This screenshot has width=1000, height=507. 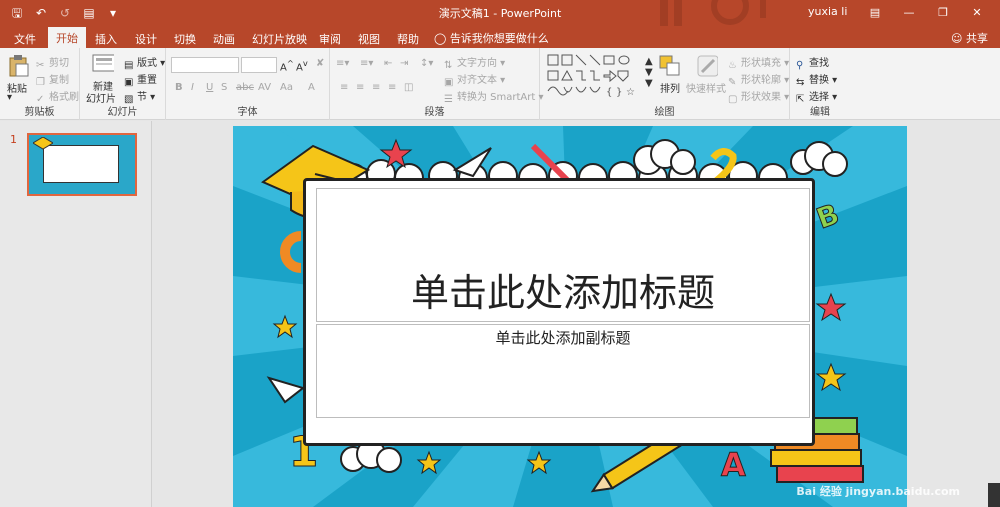 I want to click on font-group-label: 字体, so click(x=247, y=112).